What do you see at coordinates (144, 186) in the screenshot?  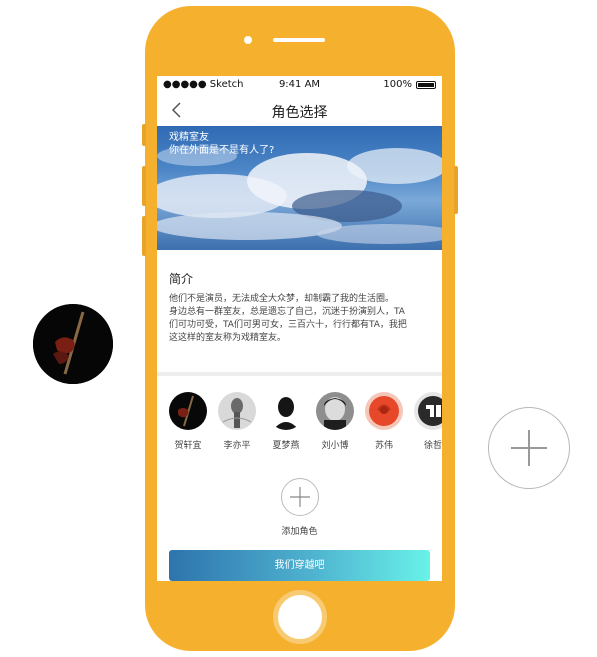 I see `volume-up-button` at bounding box center [144, 186].